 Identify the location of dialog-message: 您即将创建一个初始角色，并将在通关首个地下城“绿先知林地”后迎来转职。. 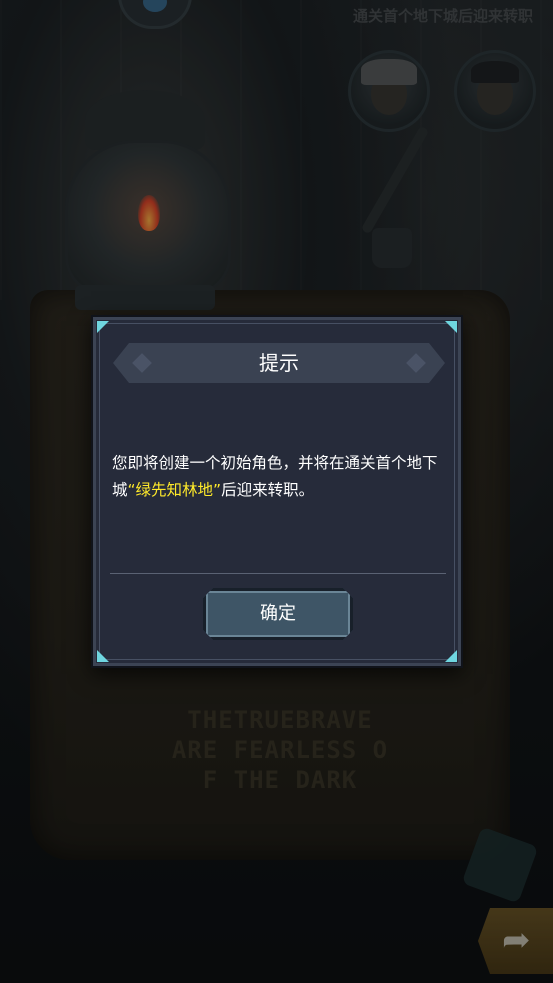
(281, 477).